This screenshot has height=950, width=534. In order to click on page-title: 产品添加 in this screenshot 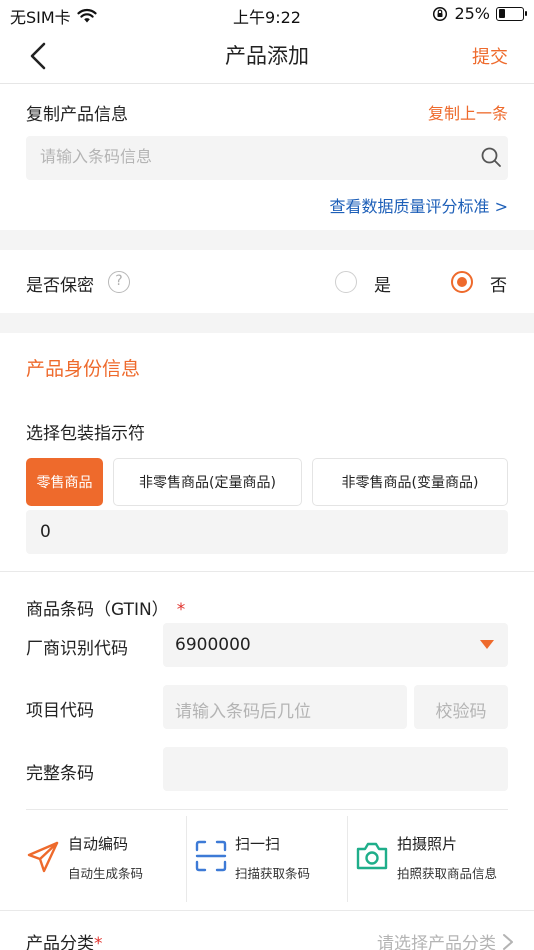, I will do `click(267, 56)`.